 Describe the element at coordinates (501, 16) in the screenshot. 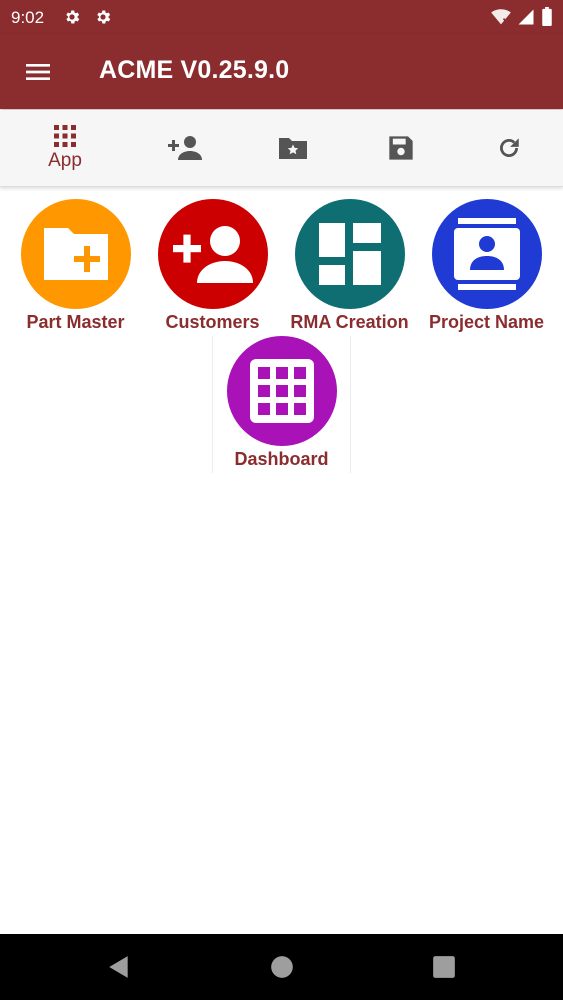

I see `wifi-off-icon` at that location.